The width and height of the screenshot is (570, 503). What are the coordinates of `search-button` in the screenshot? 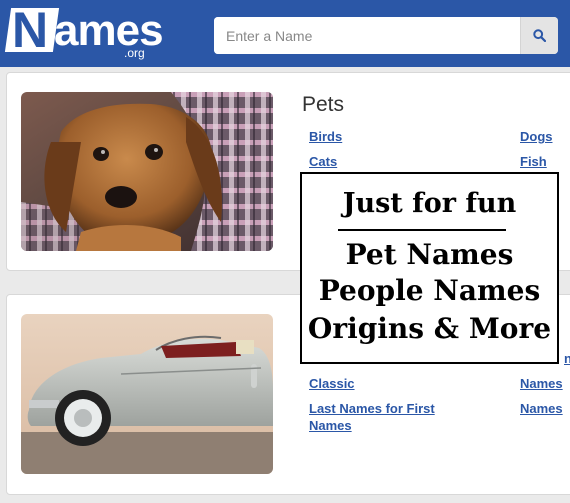 It's located at (539, 35).